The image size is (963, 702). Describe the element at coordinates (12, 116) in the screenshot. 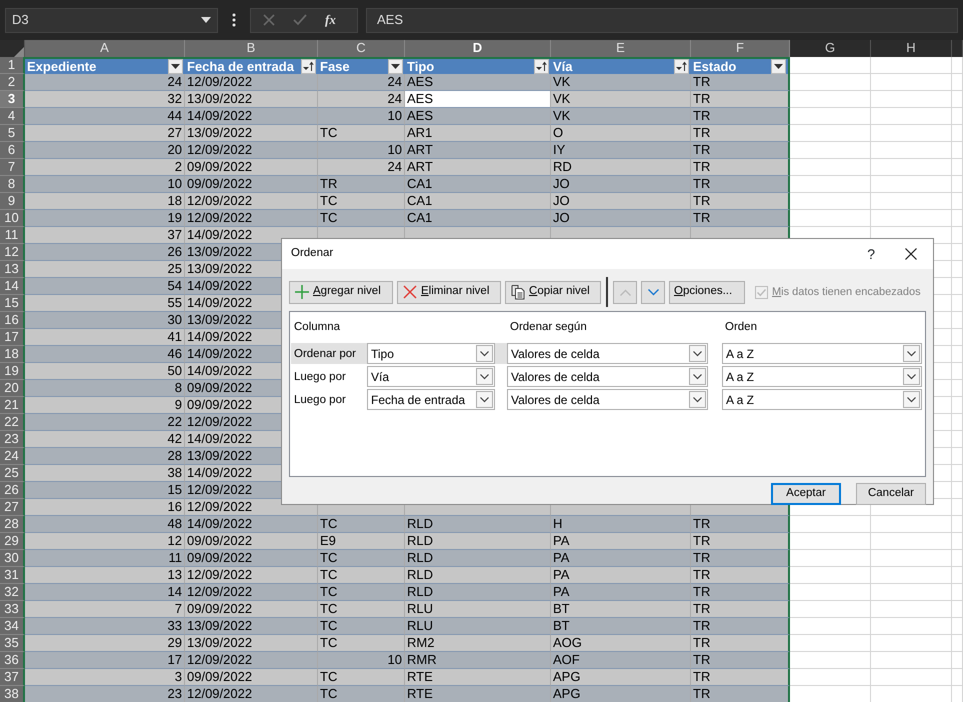

I see `row-number: 4` at that location.